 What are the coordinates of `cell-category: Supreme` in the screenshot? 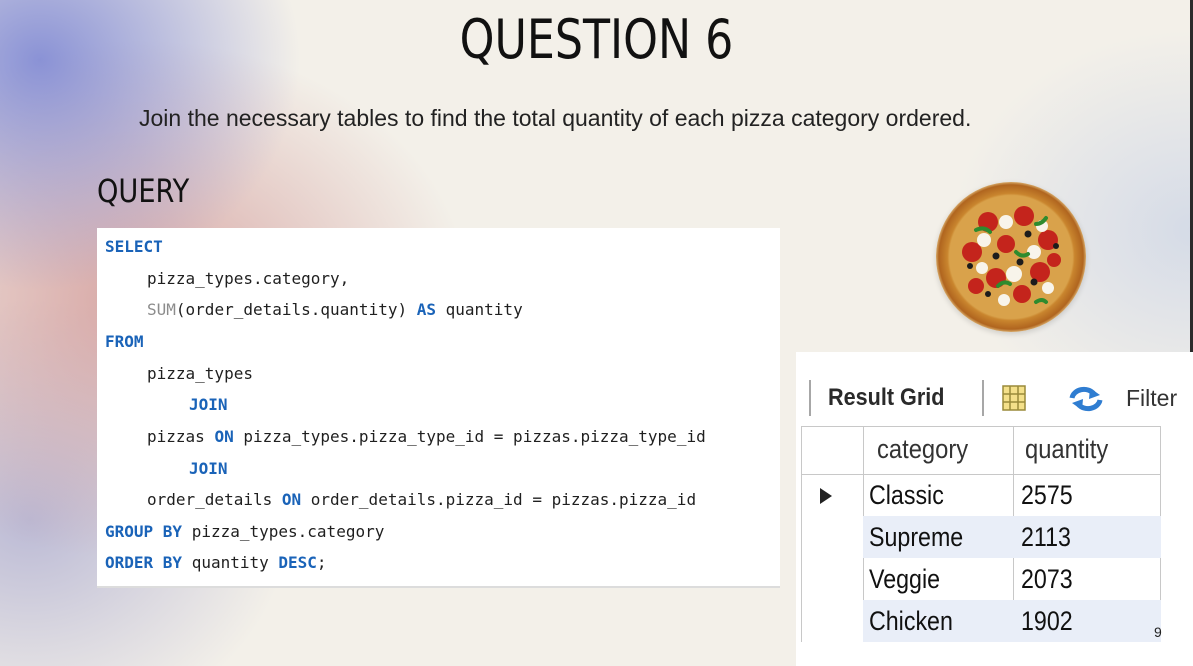 It's located at (916, 537).